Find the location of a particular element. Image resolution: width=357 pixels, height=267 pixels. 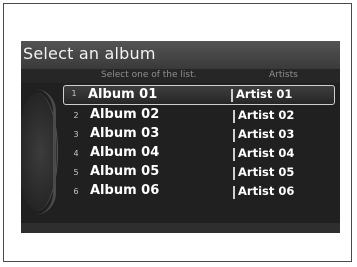

album-name: Album 03 is located at coordinates (125, 133).